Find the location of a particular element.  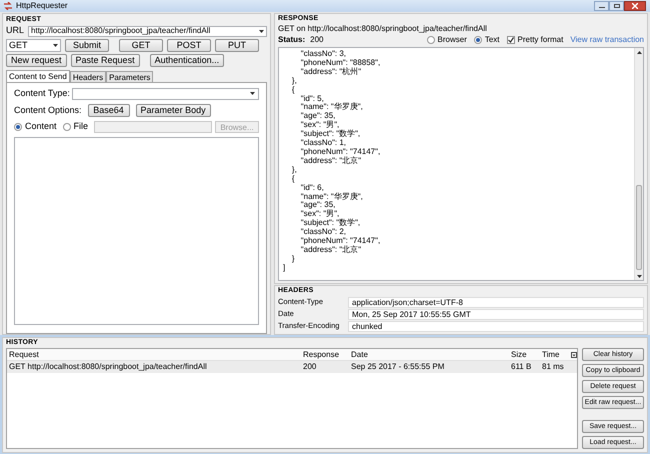

radio-label: Content is located at coordinates (41, 126).